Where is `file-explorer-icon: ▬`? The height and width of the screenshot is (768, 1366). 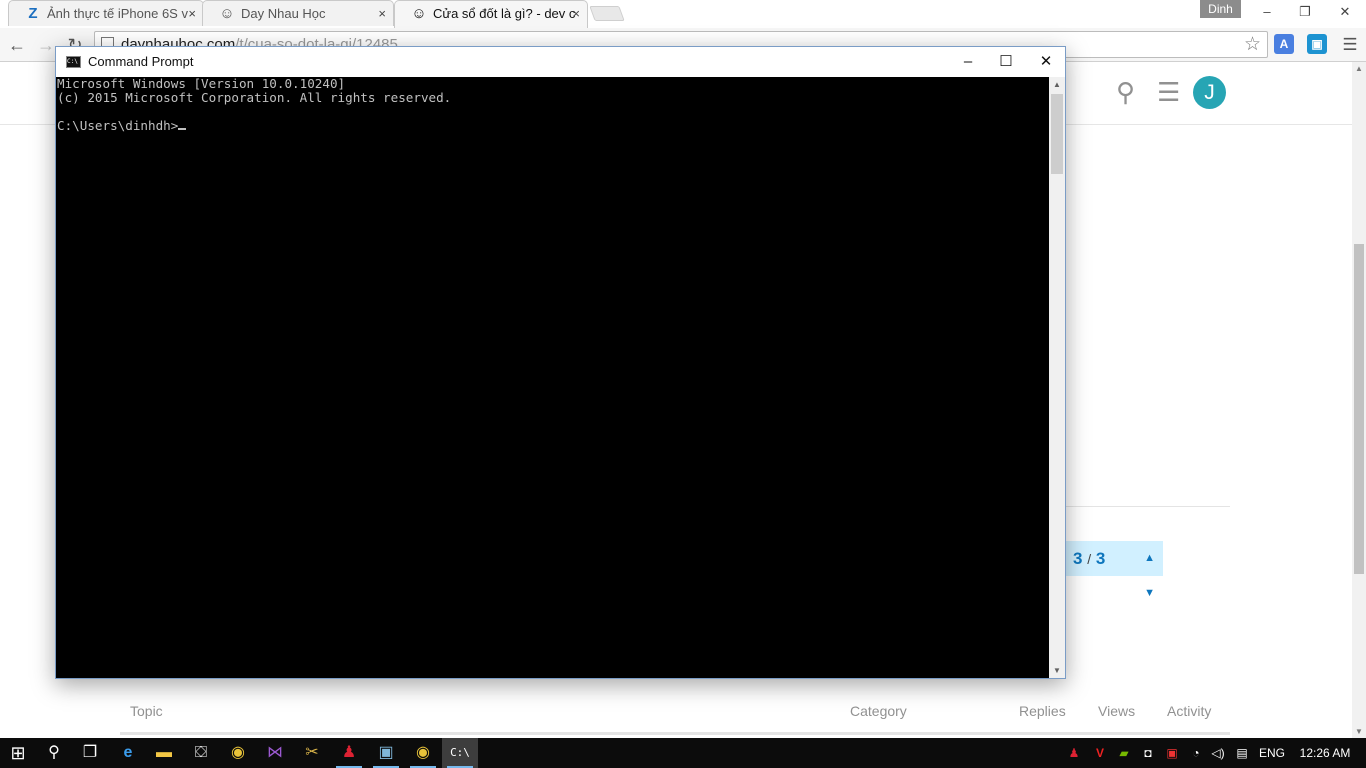 file-explorer-icon: ▬ is located at coordinates (164, 753).